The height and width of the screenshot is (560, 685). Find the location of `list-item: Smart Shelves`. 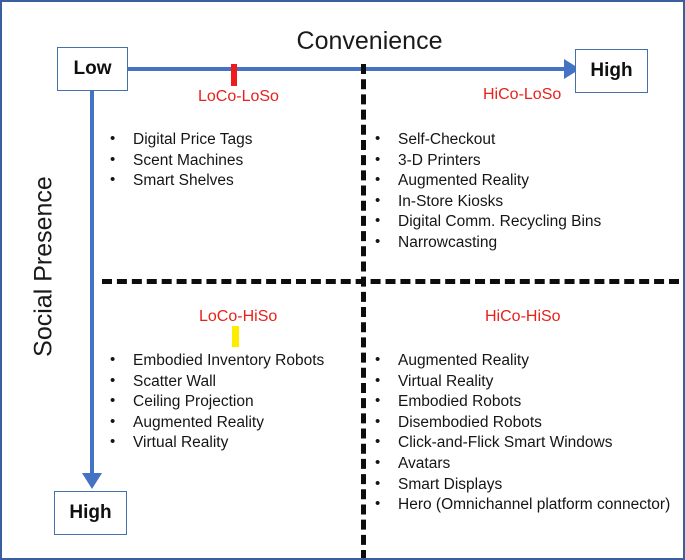

list-item: Smart Shelves is located at coordinates (180, 181).